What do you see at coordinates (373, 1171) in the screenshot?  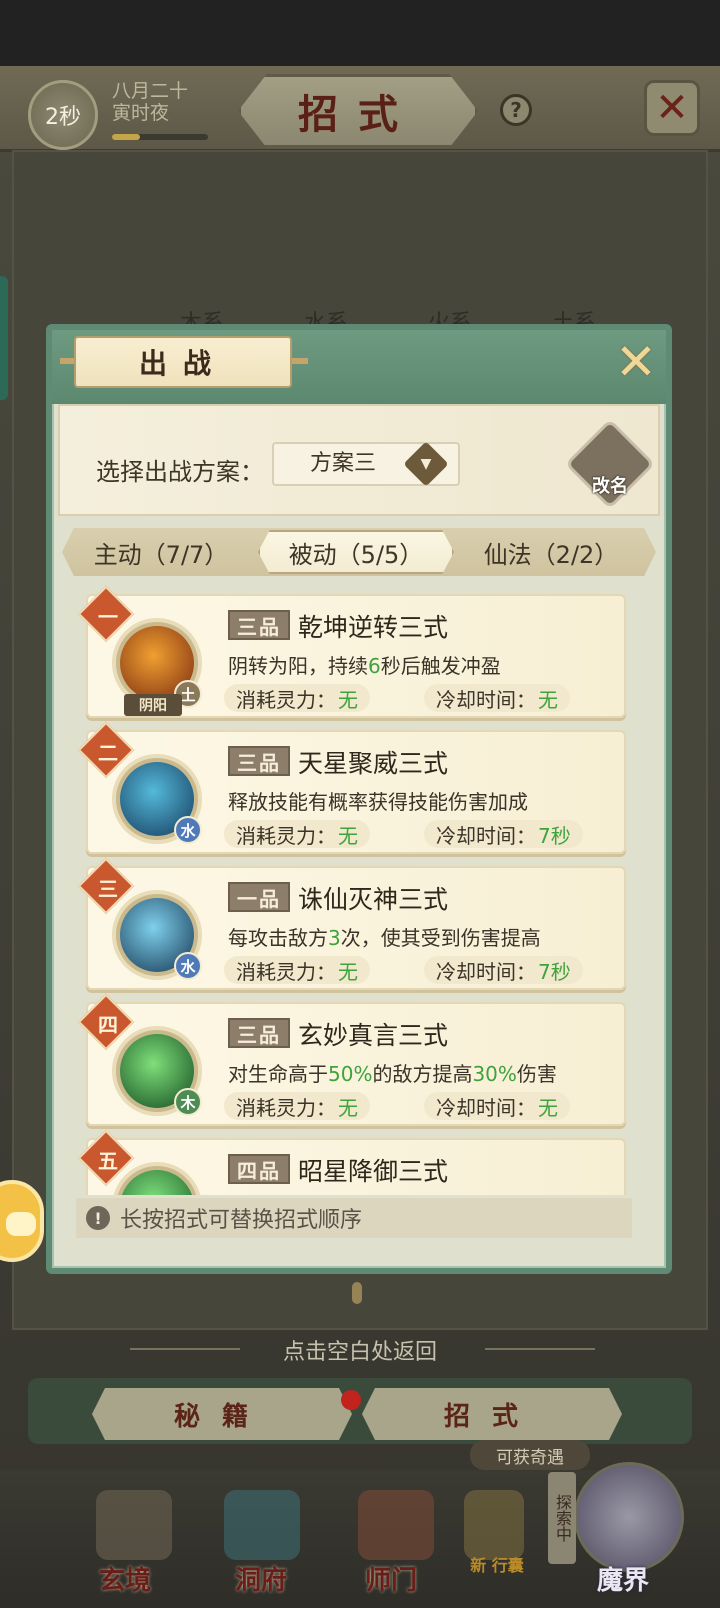 I see `skill-name: 昭星降御三式` at bounding box center [373, 1171].